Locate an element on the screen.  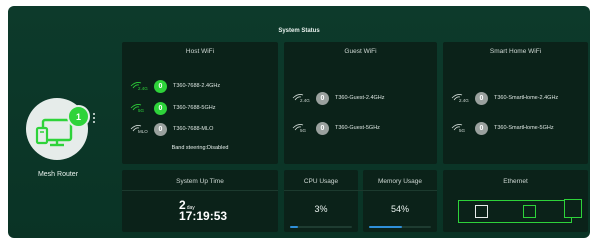
host-wifi-row-2g: 2.4G 0 T360-7688-2.4GHz is located at coordinates (175, 86).